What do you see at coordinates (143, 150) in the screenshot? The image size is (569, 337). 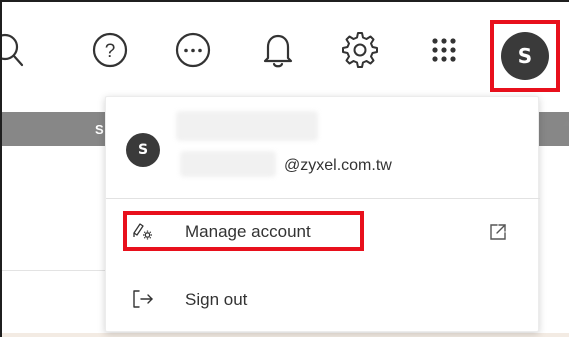 I see `avatar: S` at bounding box center [143, 150].